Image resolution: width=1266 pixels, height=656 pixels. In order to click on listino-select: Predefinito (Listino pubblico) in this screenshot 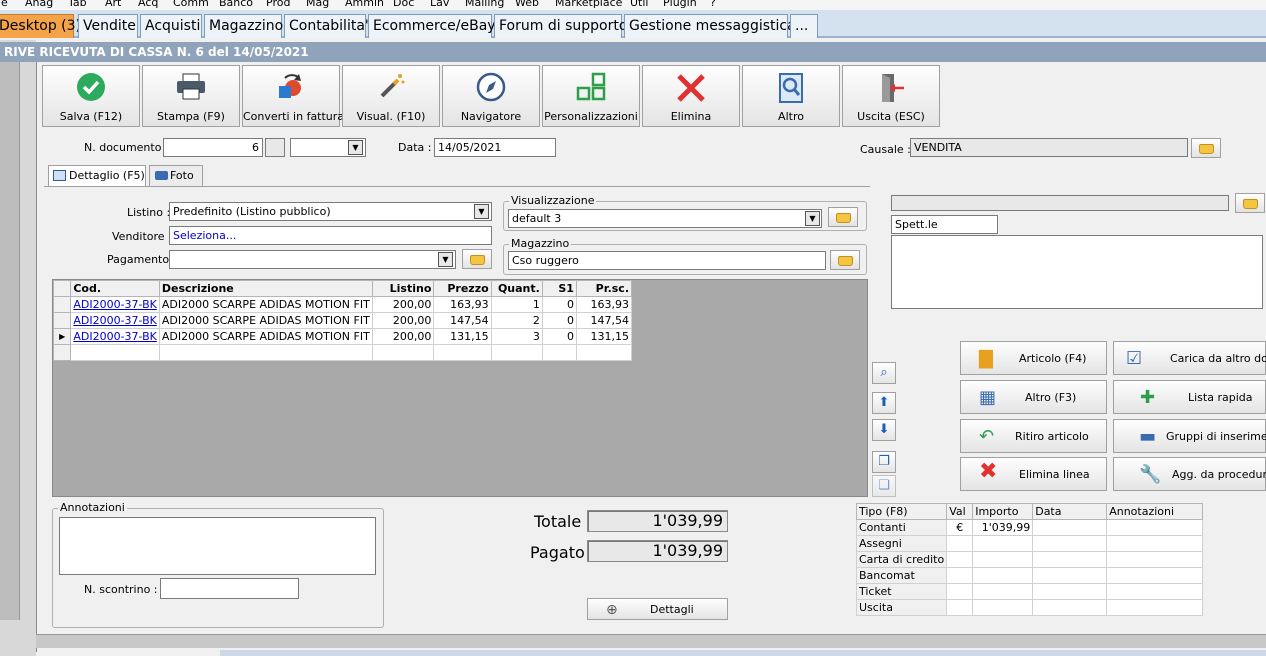, I will do `click(330, 211)`.